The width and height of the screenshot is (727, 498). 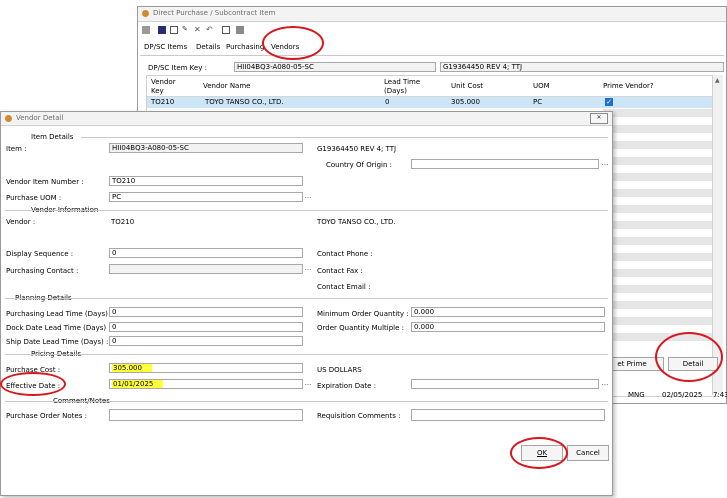 What do you see at coordinates (8, 118) in the screenshot?
I see `dialog-app-icon` at bounding box center [8, 118].